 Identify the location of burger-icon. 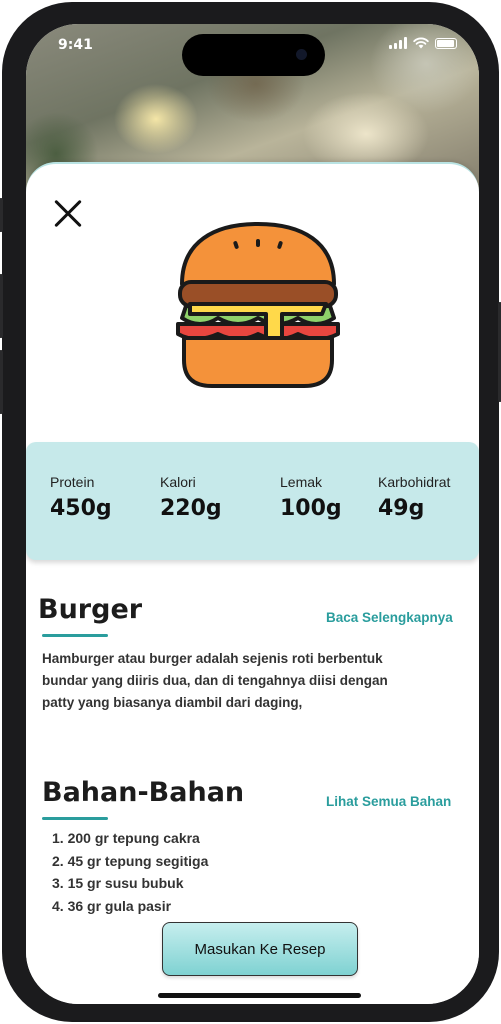
(258, 305).